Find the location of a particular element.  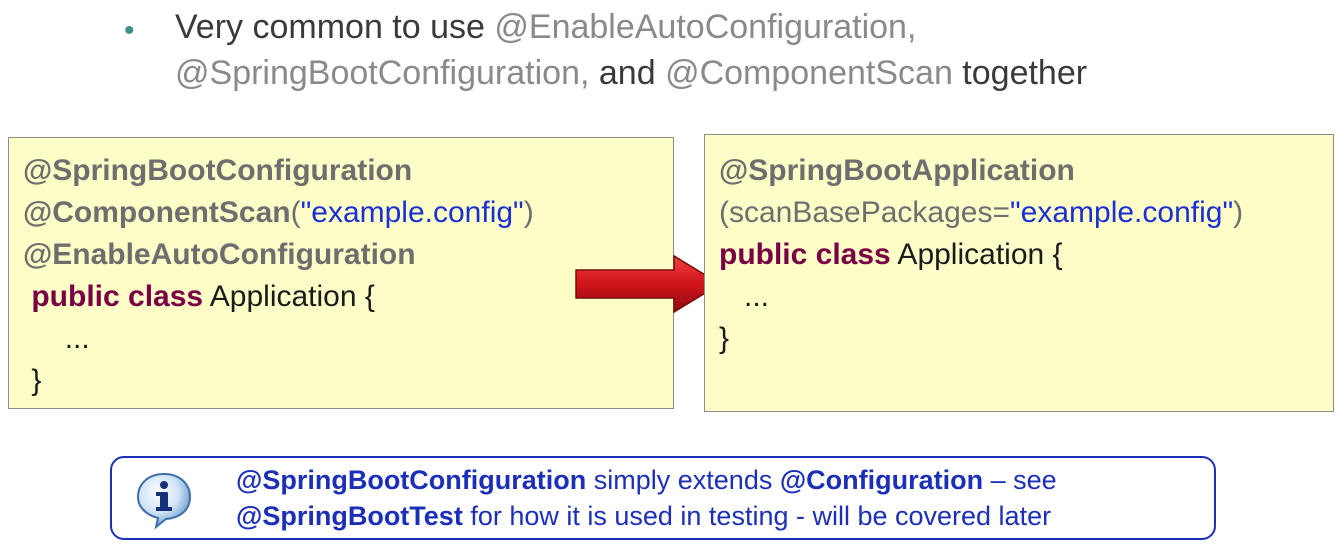

annotation-componentscan: @ComponentScan is located at coordinates (157, 212).